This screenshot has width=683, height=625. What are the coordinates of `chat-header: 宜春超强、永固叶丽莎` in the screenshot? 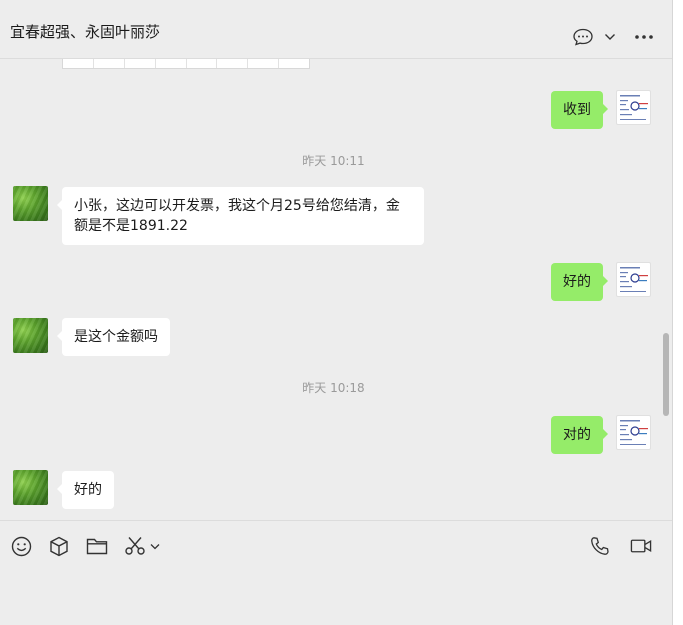 It's located at (336, 29).